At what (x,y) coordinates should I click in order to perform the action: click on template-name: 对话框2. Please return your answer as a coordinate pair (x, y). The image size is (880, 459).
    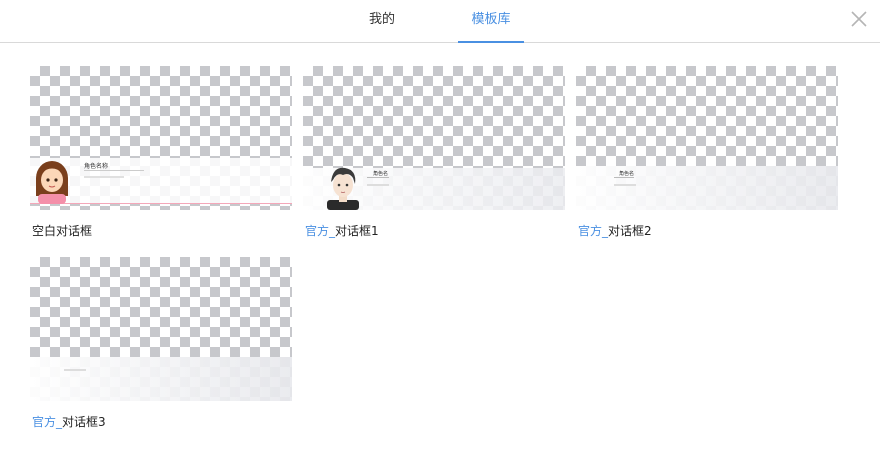
    Looking at the image, I should click on (630, 231).